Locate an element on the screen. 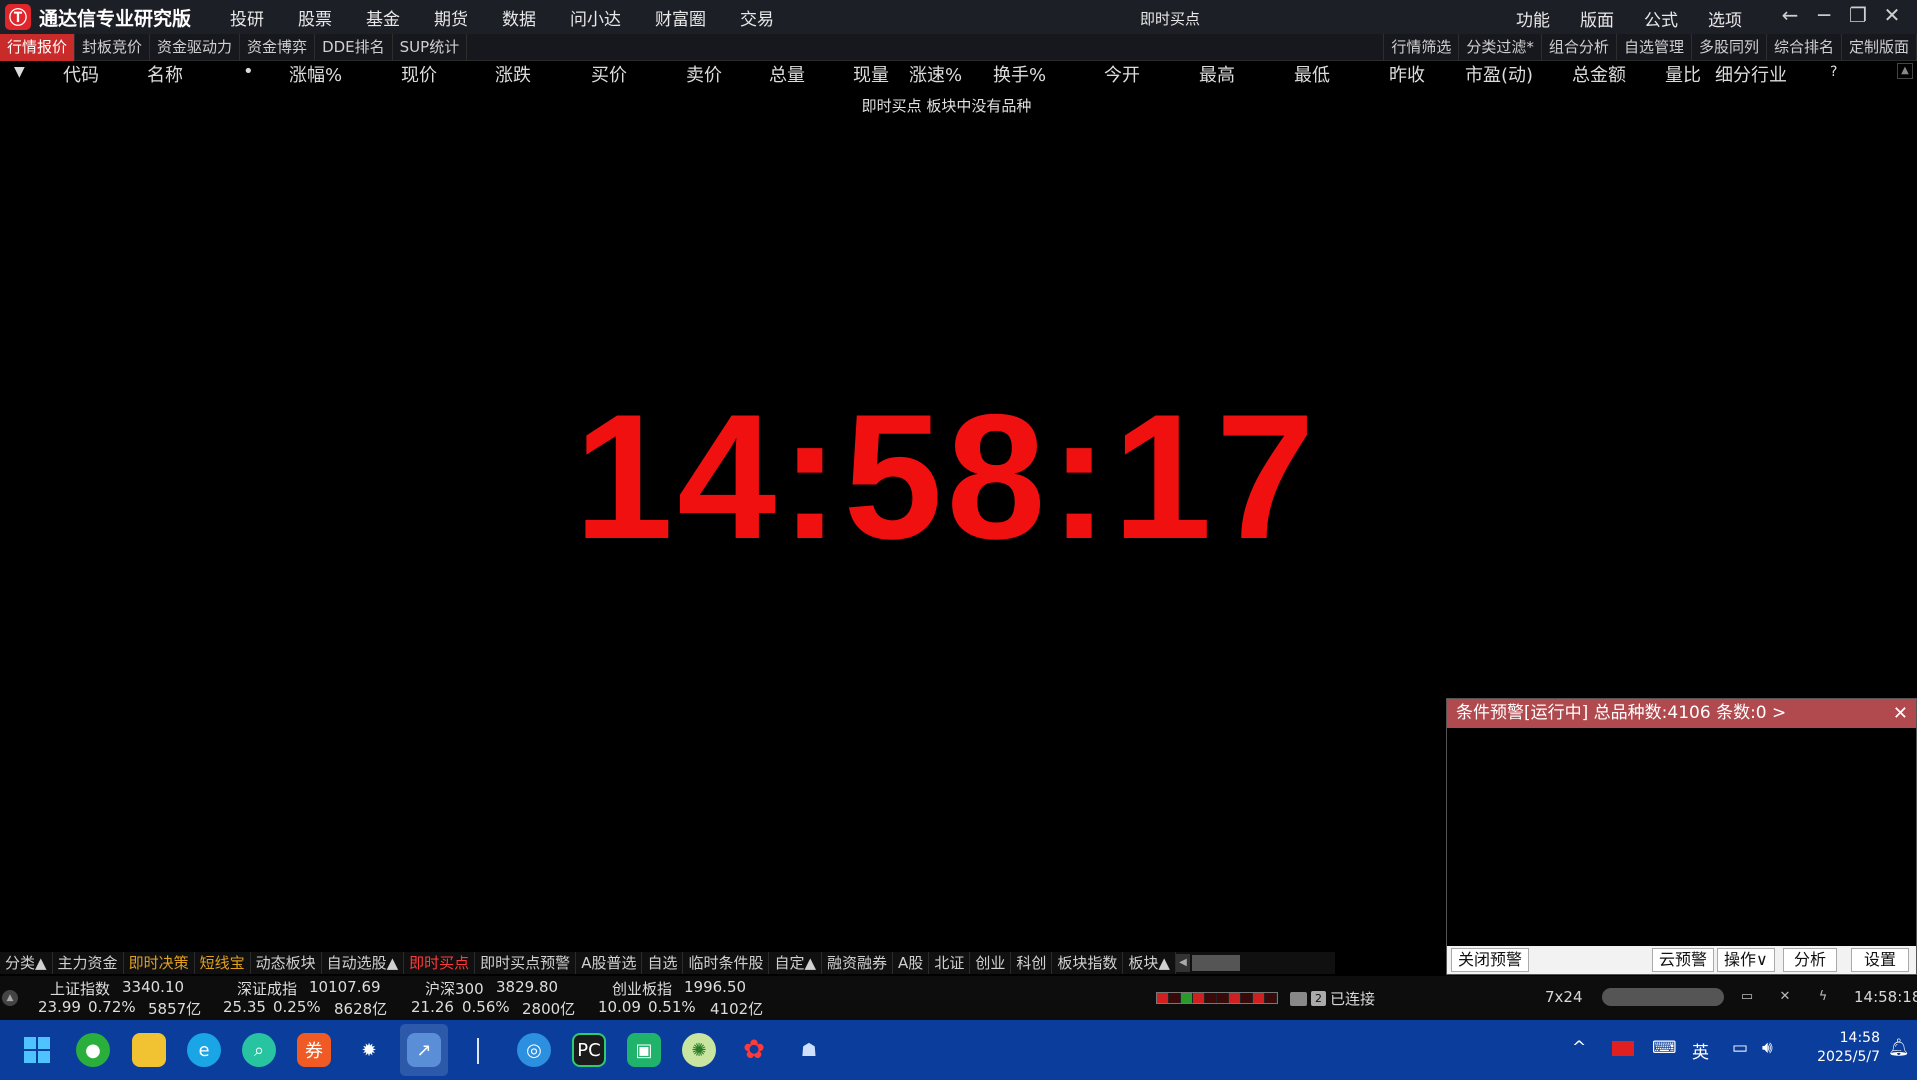 This screenshot has width=1917, height=1080. col-amount: 总金额 is located at coordinates (1599, 74).